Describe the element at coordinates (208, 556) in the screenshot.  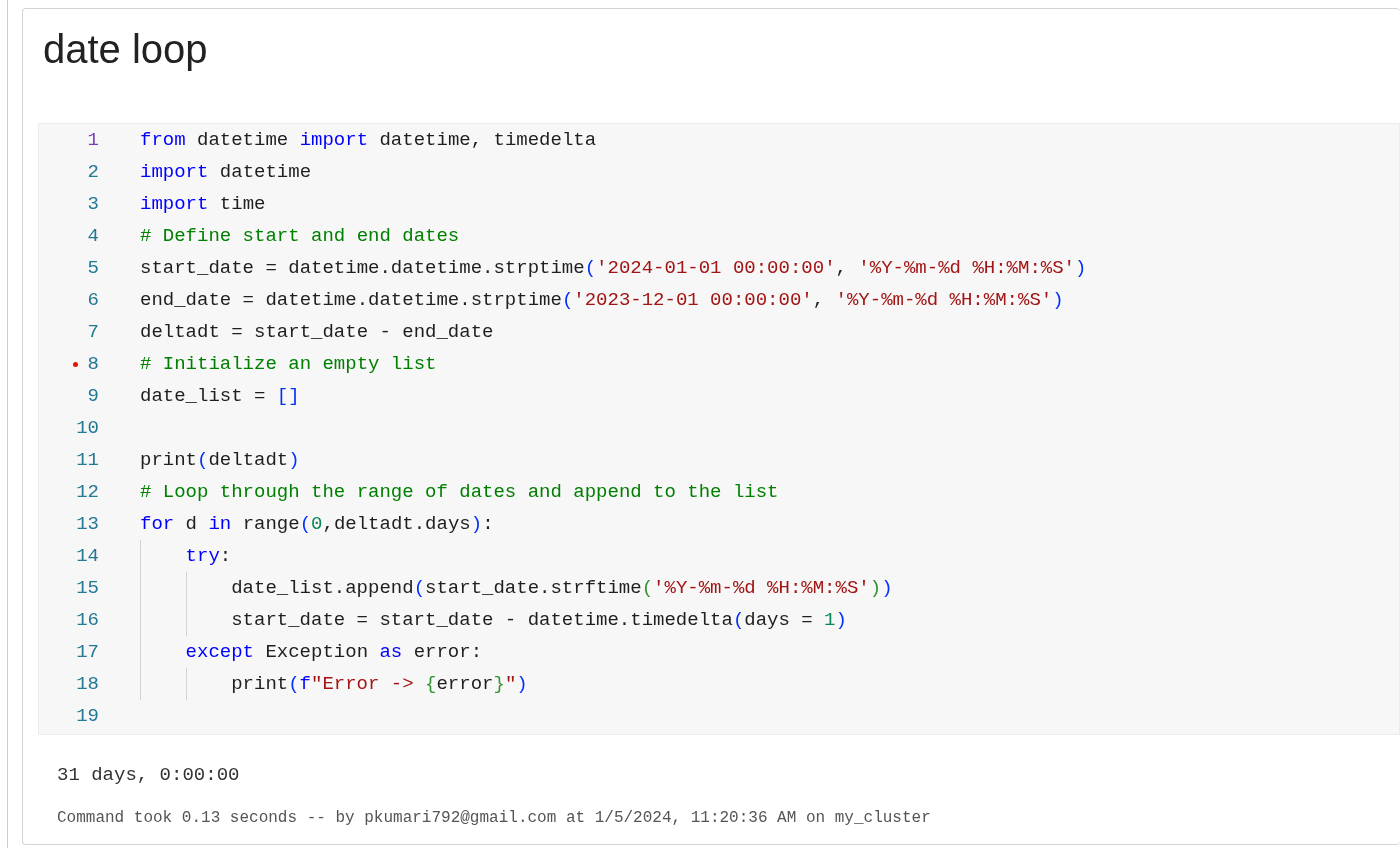
I see `code-line: try:` at that location.